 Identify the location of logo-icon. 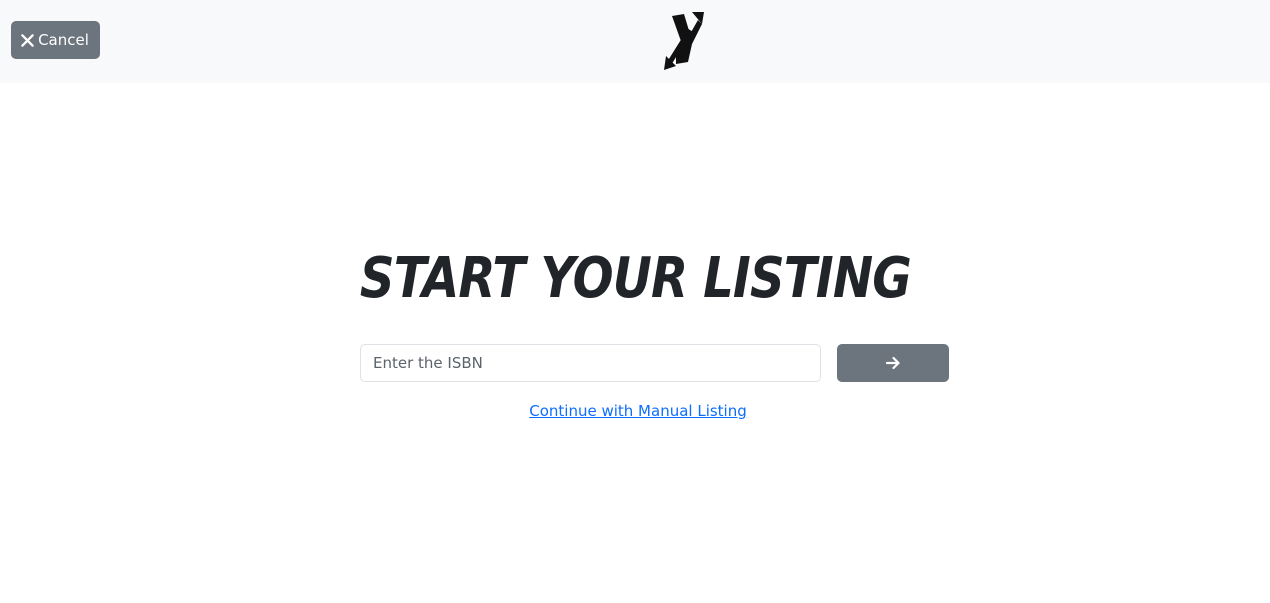
(684, 41).